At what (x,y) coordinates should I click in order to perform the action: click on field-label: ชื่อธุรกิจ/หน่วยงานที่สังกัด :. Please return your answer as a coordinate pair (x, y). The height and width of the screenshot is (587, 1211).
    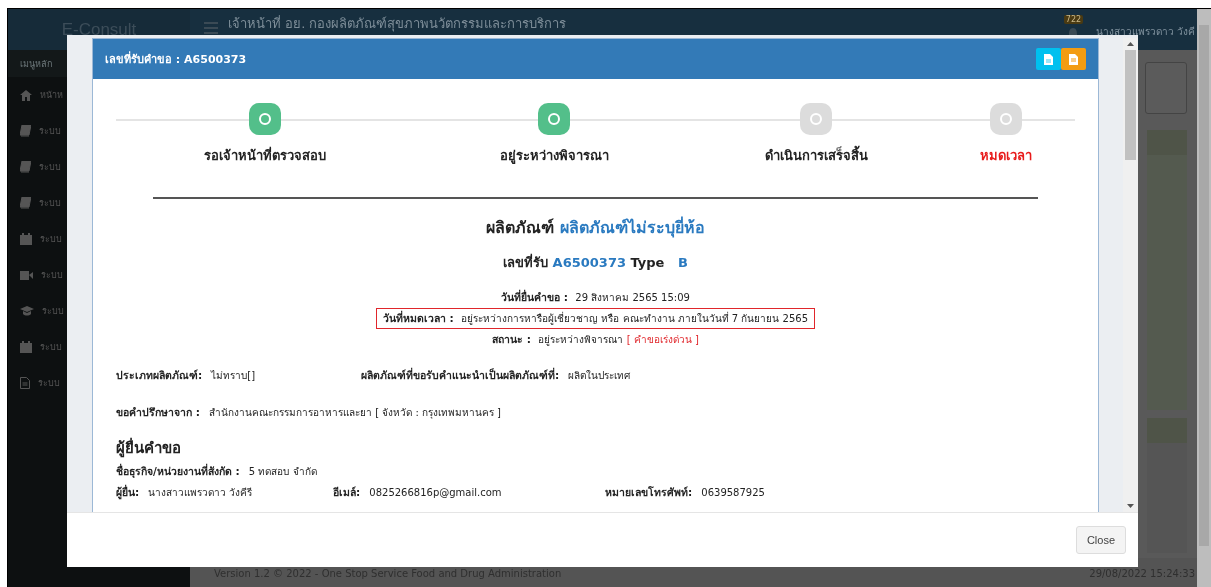
    Looking at the image, I should click on (178, 471).